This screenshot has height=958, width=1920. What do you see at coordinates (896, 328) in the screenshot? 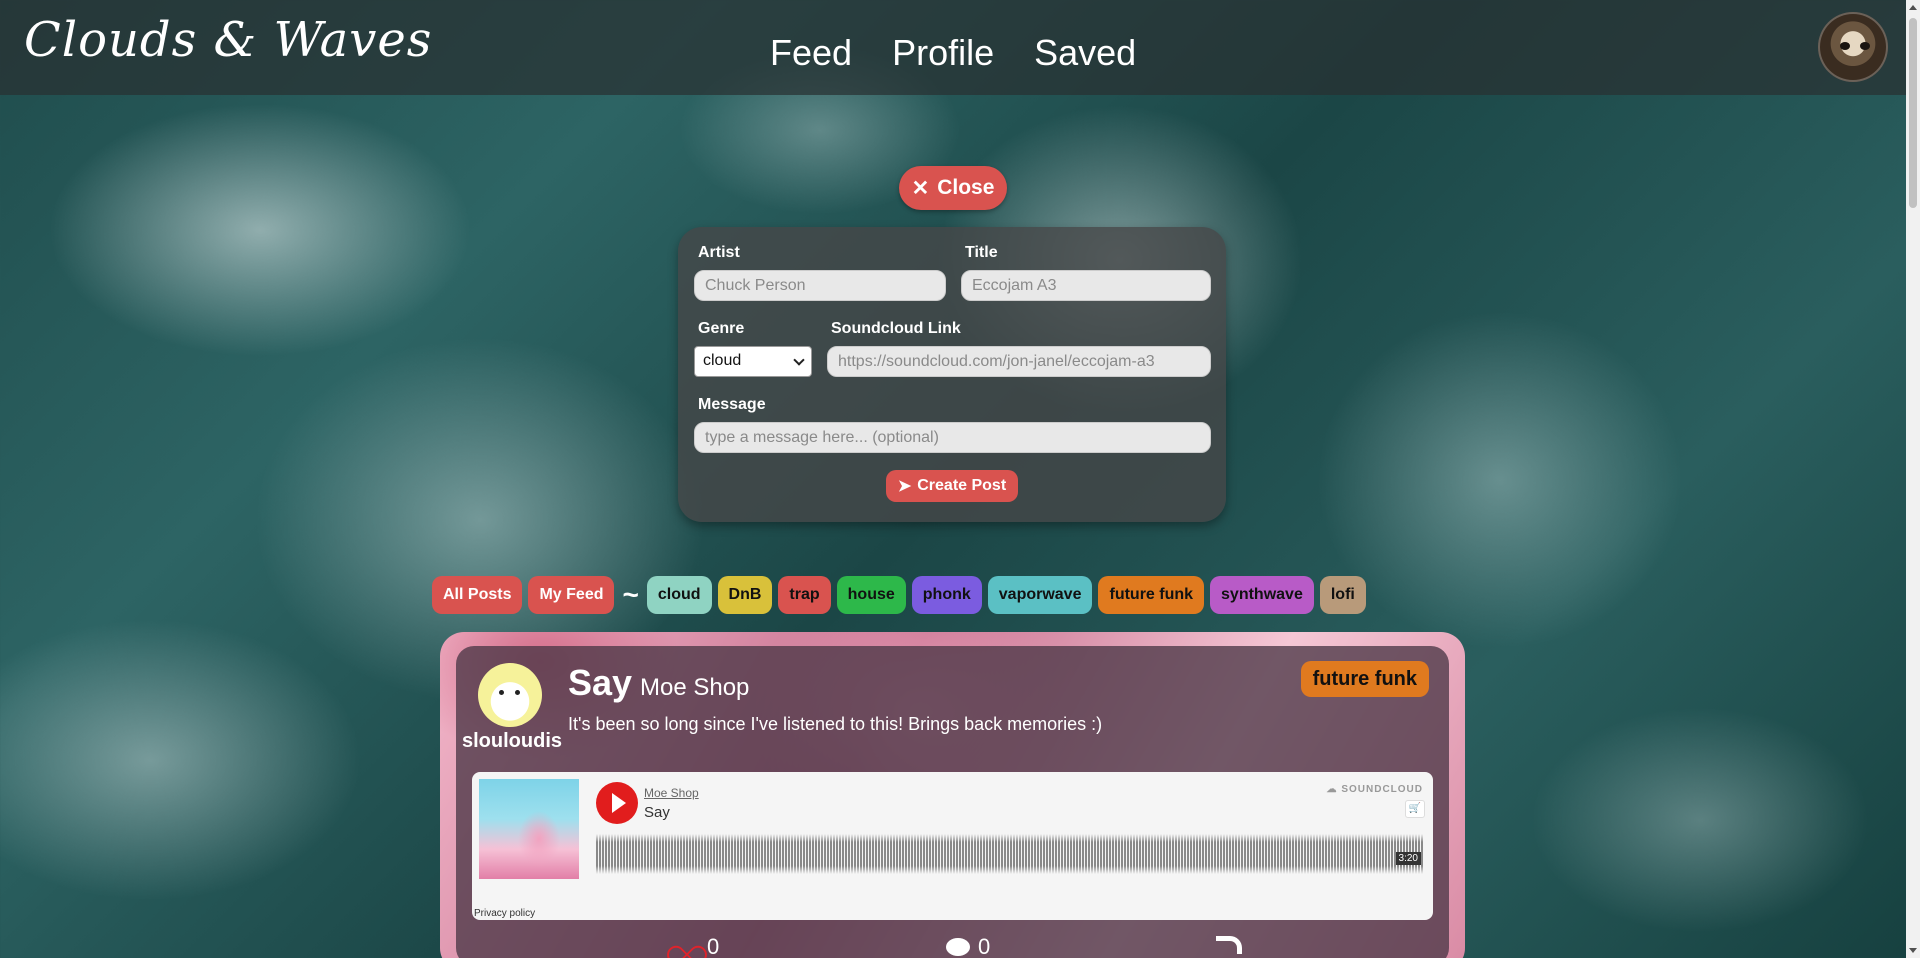
I see `soundcloud-link-label: Soundcloud Link` at bounding box center [896, 328].